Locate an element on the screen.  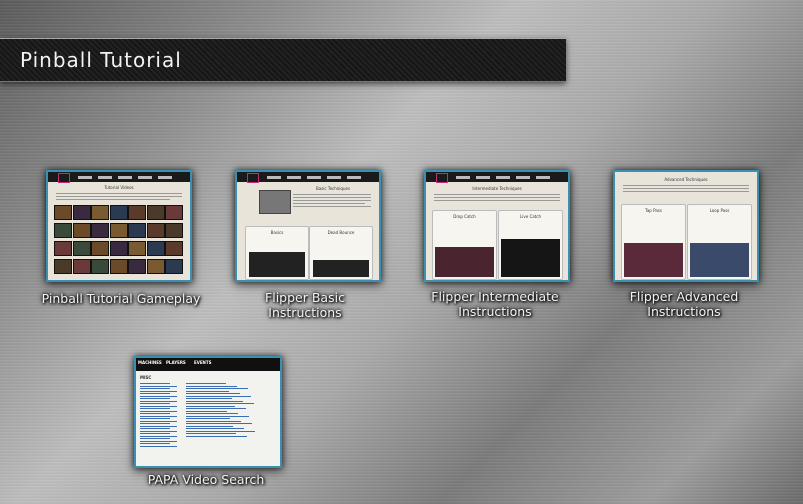
thumb-heading: Tutorial Videos is located at coordinates (119, 187).